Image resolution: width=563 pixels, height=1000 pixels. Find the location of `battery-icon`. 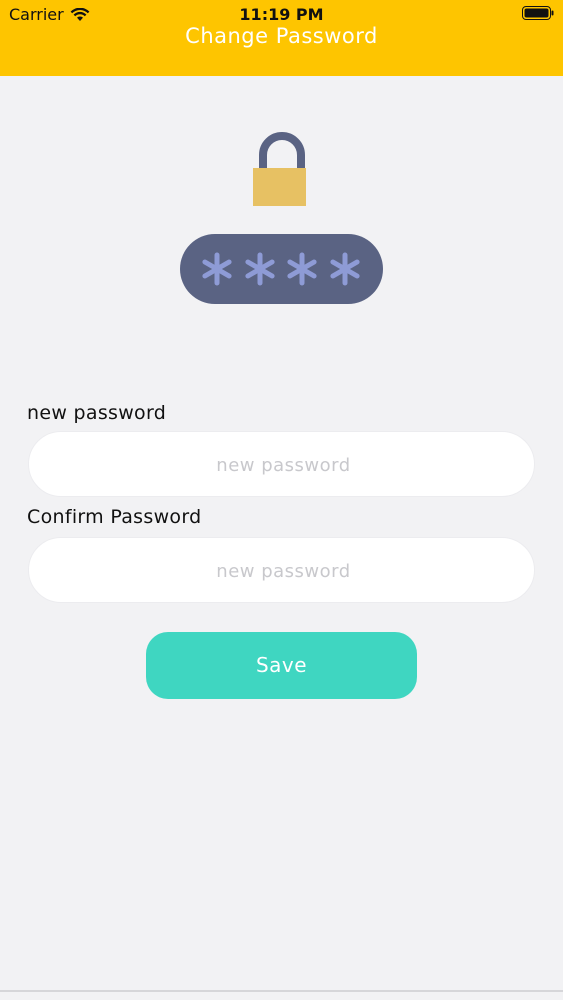

battery-icon is located at coordinates (538, 13).